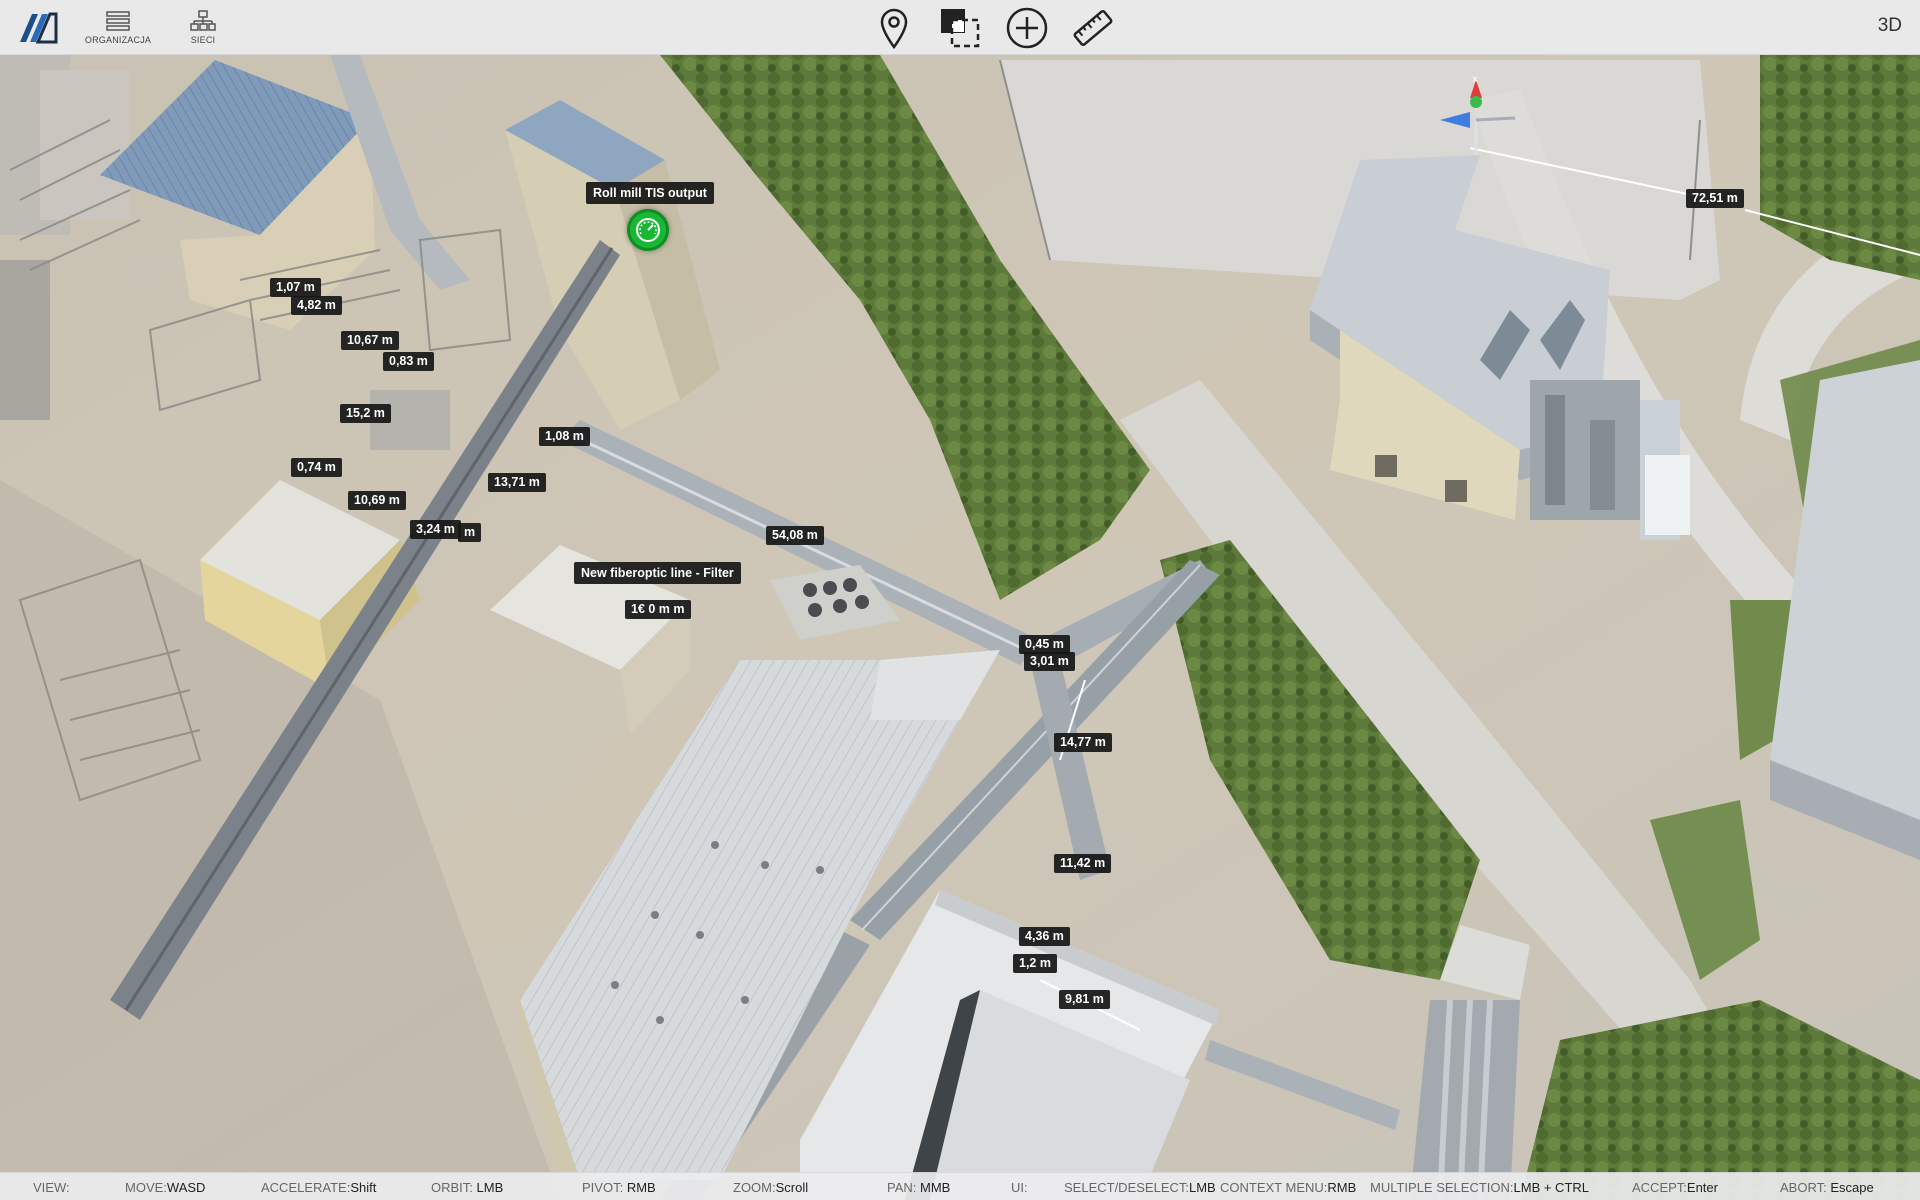 This screenshot has width=1920, height=1200. What do you see at coordinates (203, 40) in the screenshot?
I see `sieci-label: SIECI` at bounding box center [203, 40].